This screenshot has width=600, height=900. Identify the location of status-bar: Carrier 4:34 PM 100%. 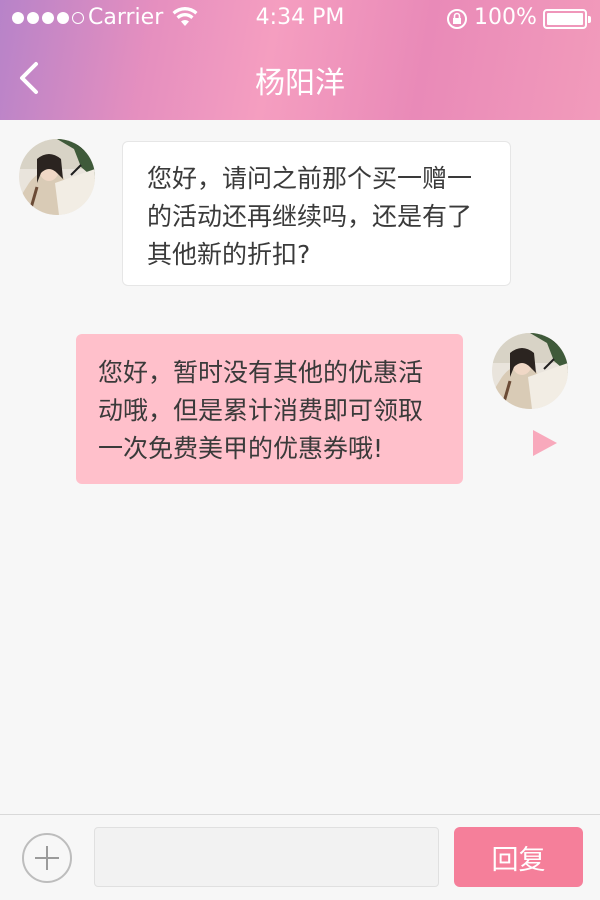
(300, 19).